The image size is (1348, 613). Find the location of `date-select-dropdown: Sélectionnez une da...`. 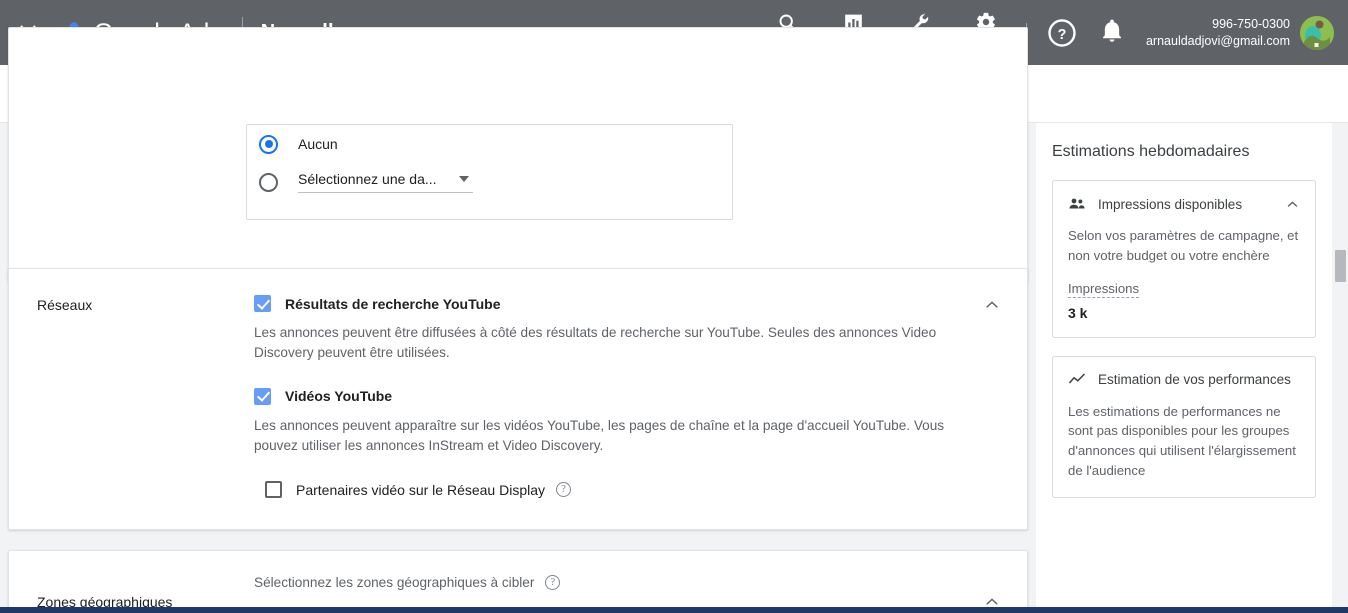

date-select-dropdown: Sélectionnez une da... is located at coordinates (385, 182).